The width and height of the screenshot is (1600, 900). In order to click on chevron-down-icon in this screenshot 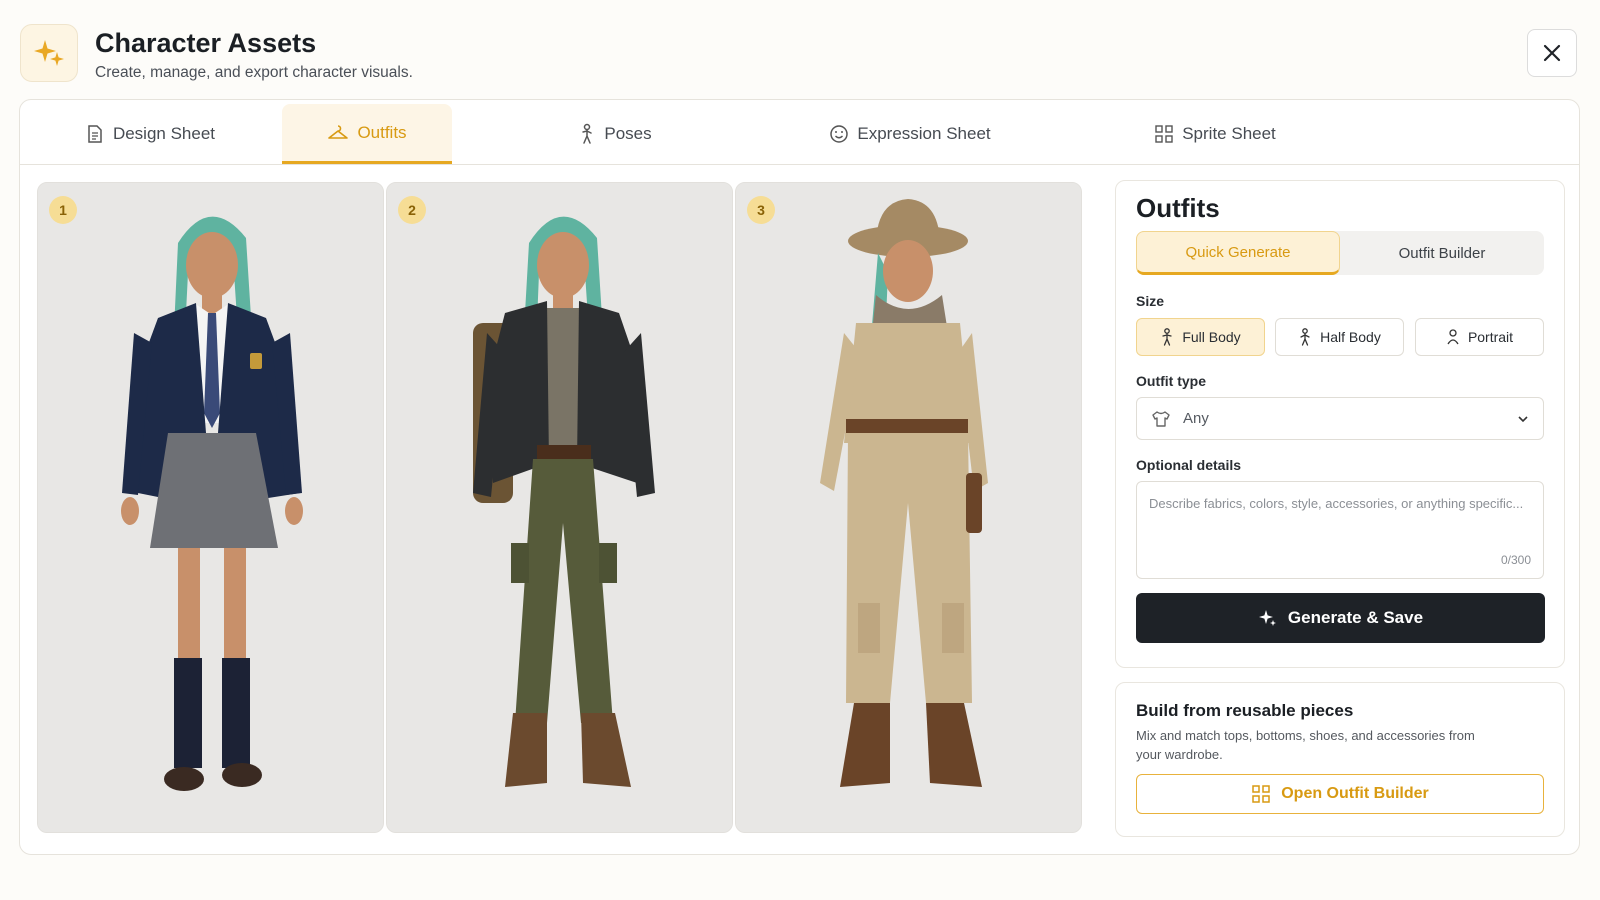, I will do `click(1523, 418)`.